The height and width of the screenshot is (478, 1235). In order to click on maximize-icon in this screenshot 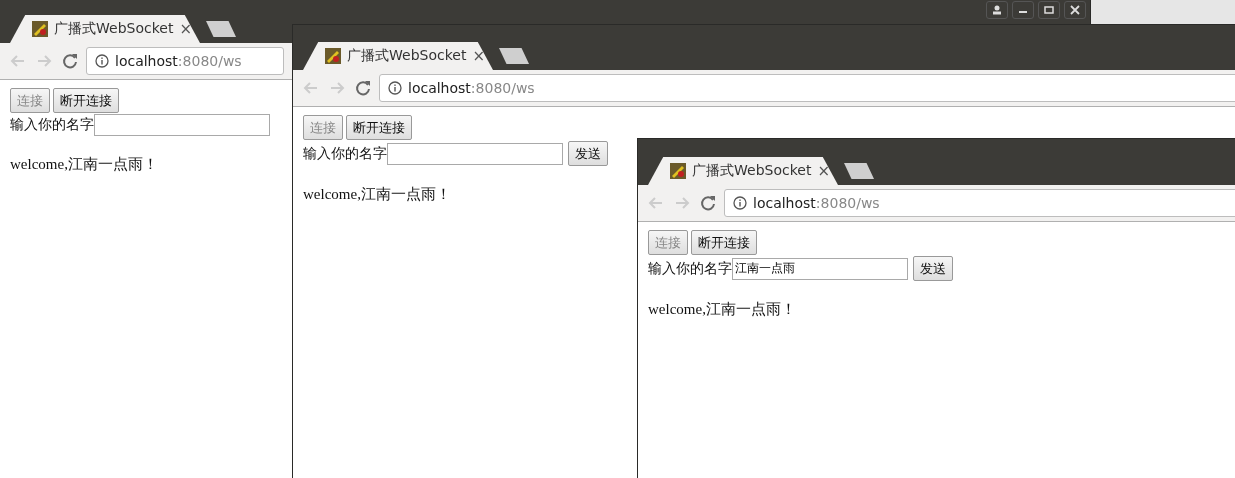, I will do `click(1049, 10)`.